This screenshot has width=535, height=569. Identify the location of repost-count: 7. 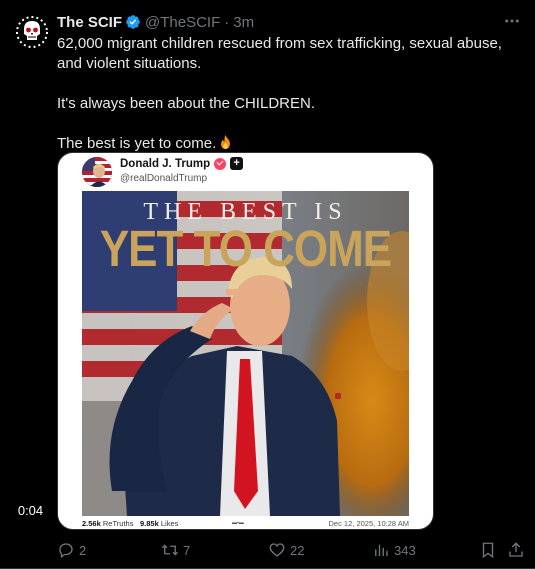
(187, 550).